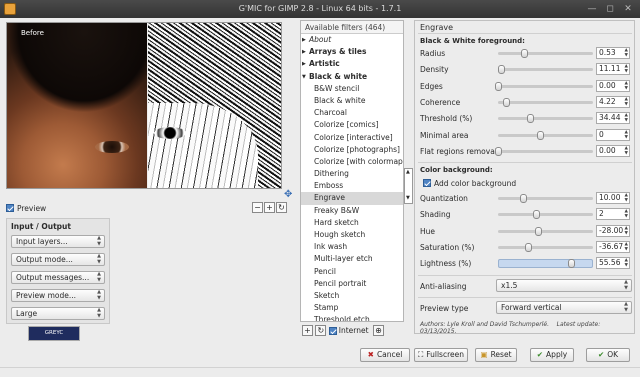 The height and width of the screenshot is (377, 640). What do you see at coordinates (608, 355) in the screenshot?
I see `ok-button: ✔ OK` at bounding box center [608, 355].